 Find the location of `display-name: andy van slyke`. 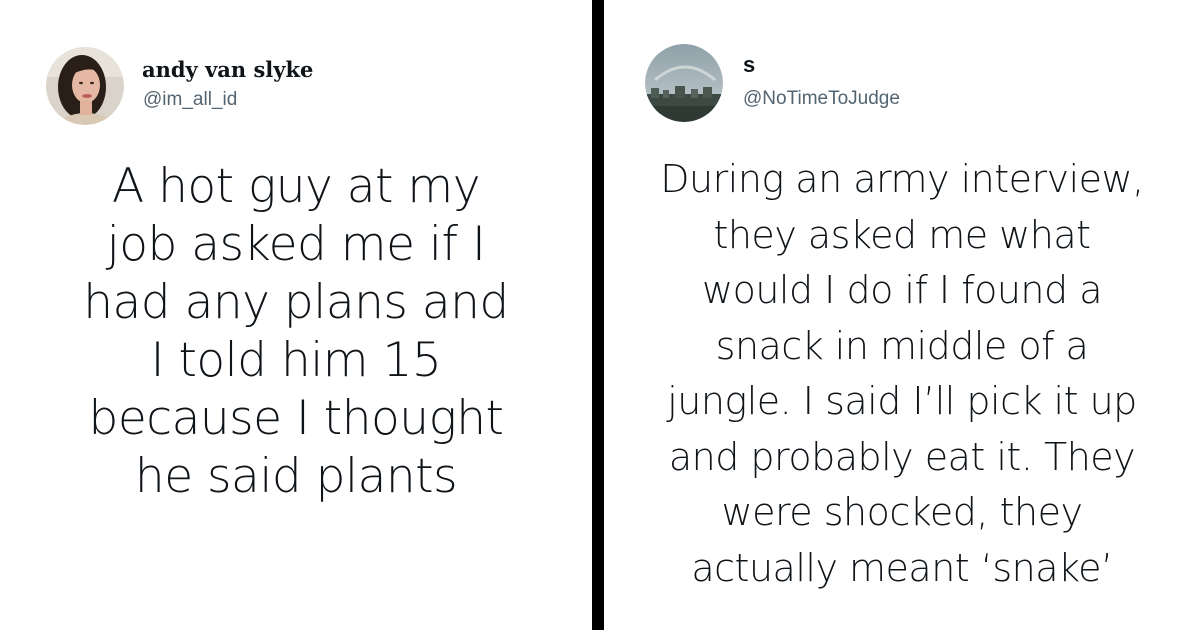

display-name: andy van slyke is located at coordinates (227, 69).